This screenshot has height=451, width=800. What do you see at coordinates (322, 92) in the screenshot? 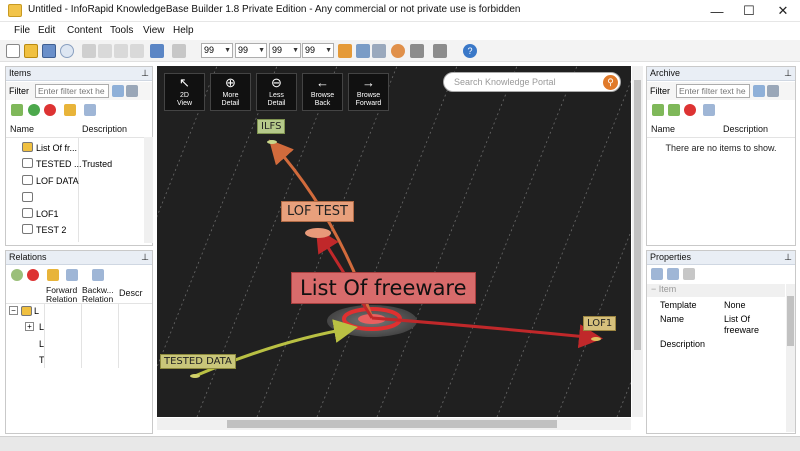
I see `browse-back-button: ← Browse Back` at bounding box center [322, 92].